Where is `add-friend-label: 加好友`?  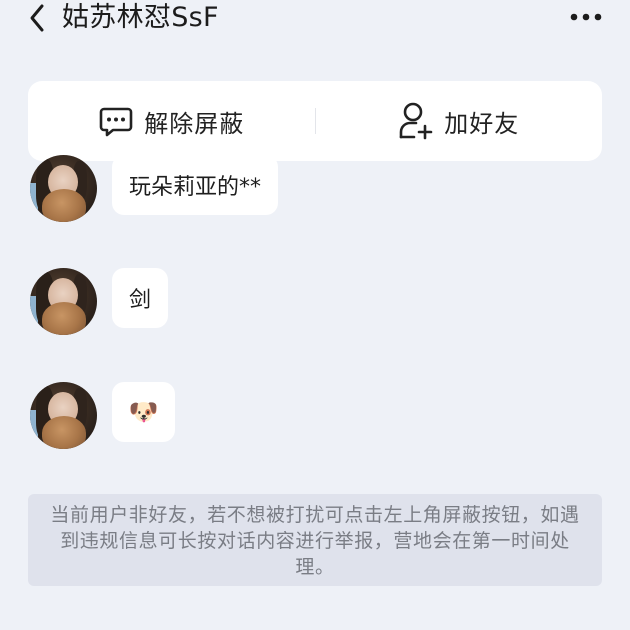
add-friend-label: 加好友 is located at coordinates (482, 123).